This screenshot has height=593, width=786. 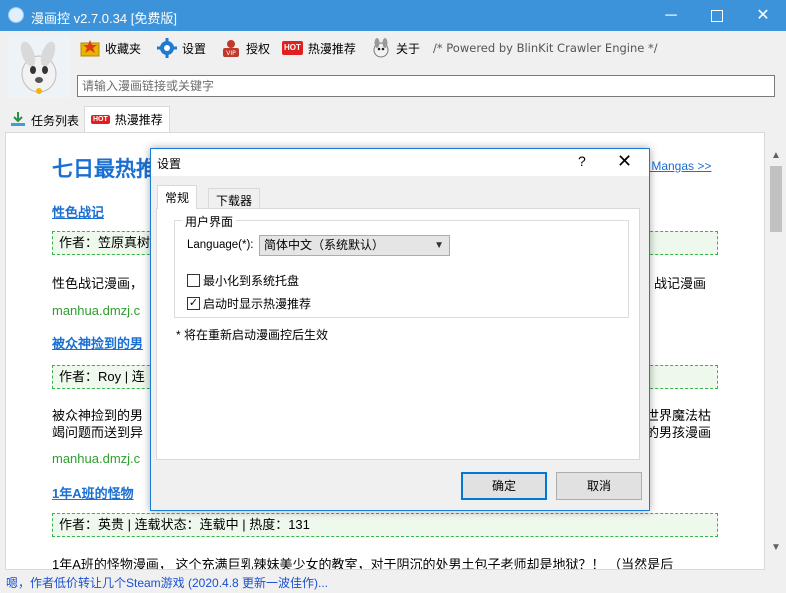 What do you see at coordinates (193, 280) in the screenshot?
I see `checkbox-unchecked` at bounding box center [193, 280].